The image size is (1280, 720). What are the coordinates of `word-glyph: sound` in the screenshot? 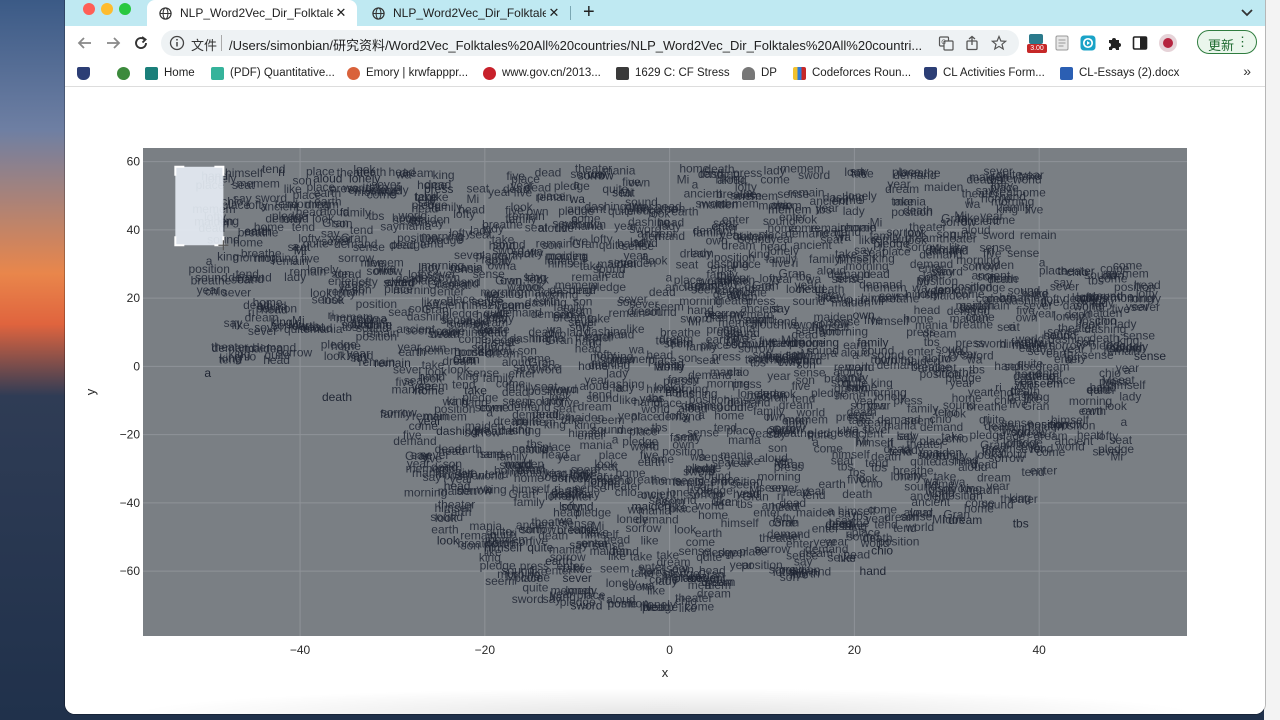 It's located at (997, 505).